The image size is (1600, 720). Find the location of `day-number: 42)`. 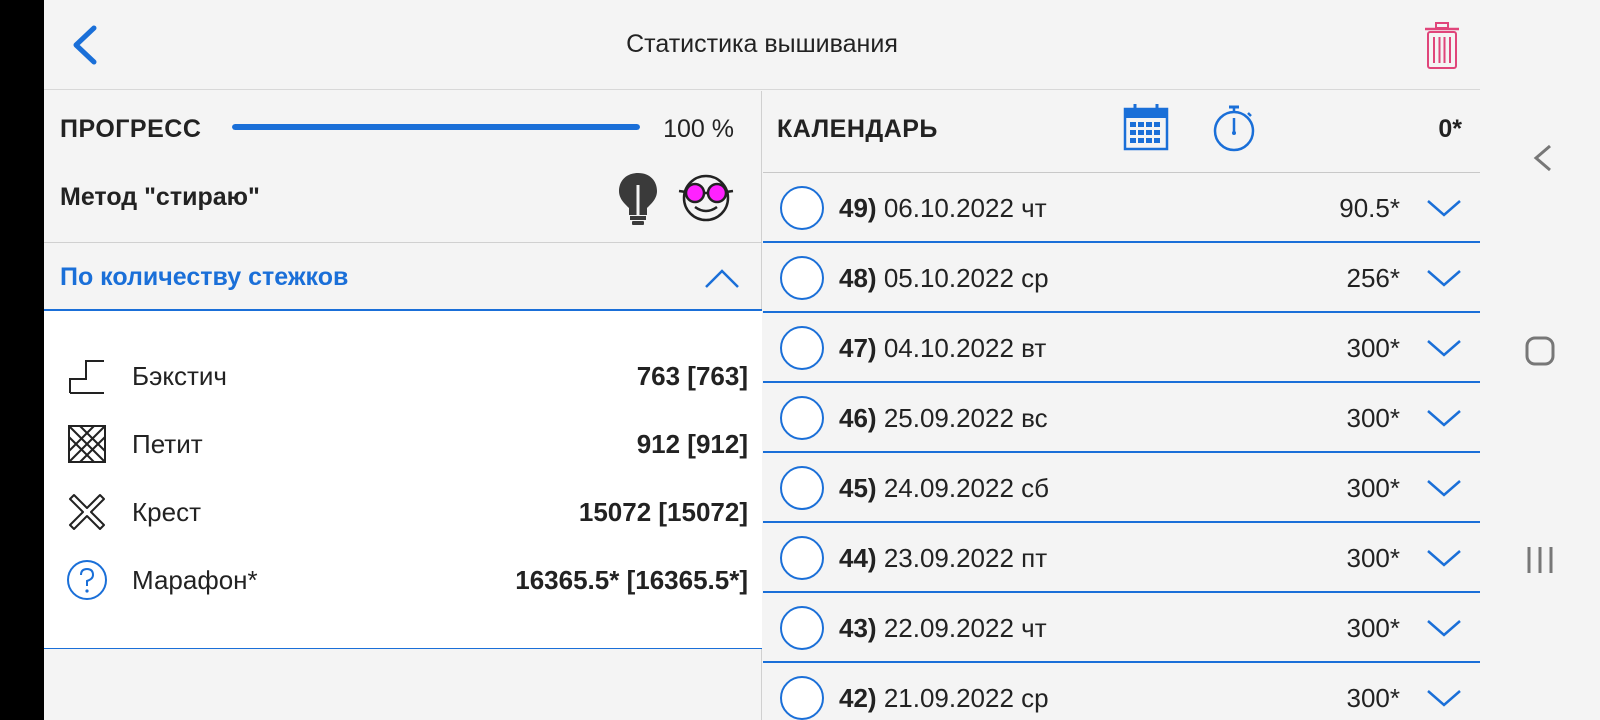

day-number: 42) is located at coordinates (858, 698).